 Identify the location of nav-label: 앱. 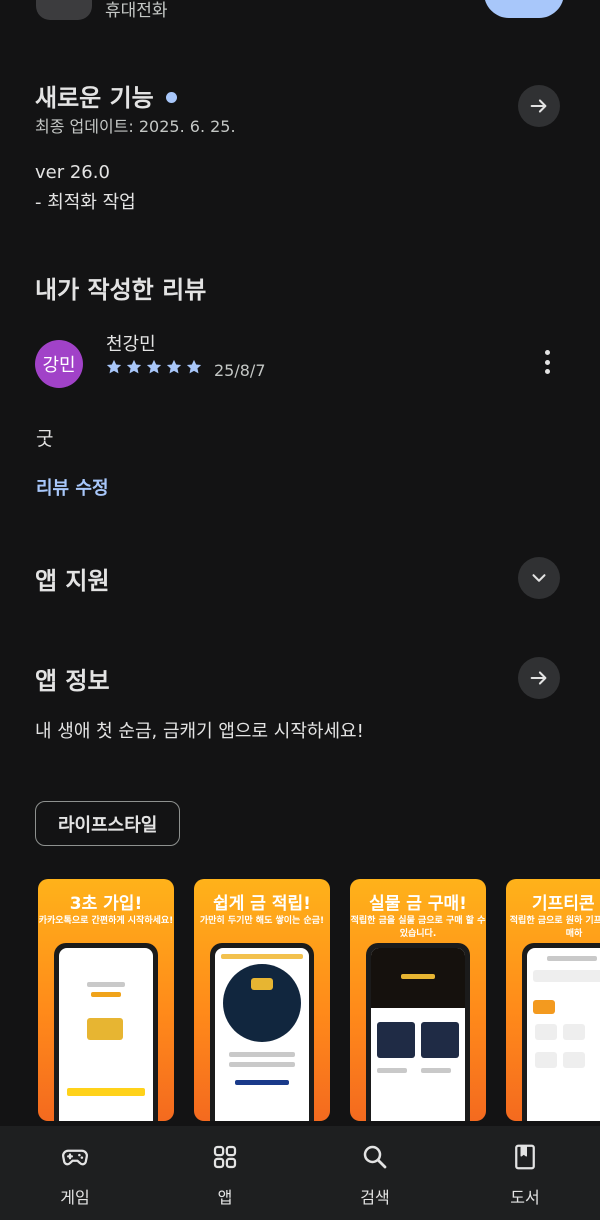
(225, 1197).